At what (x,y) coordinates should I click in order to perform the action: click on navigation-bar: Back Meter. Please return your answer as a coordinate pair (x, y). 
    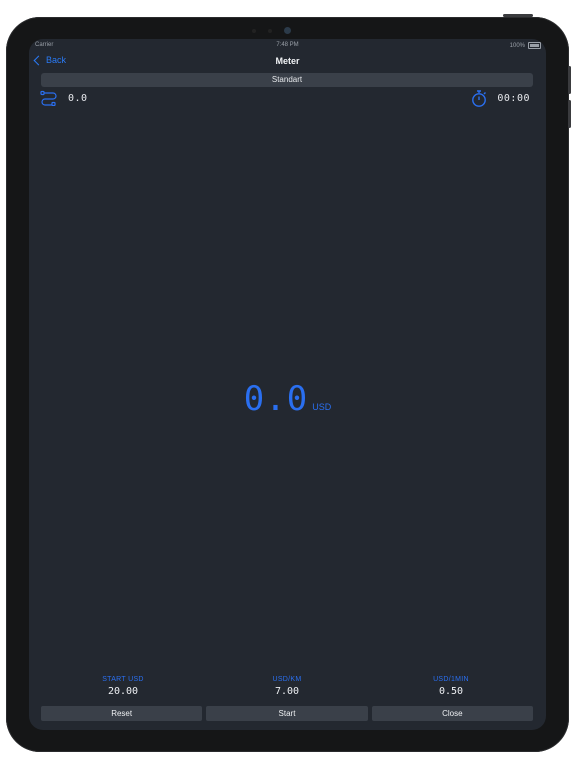
    Looking at the image, I should click on (287, 62).